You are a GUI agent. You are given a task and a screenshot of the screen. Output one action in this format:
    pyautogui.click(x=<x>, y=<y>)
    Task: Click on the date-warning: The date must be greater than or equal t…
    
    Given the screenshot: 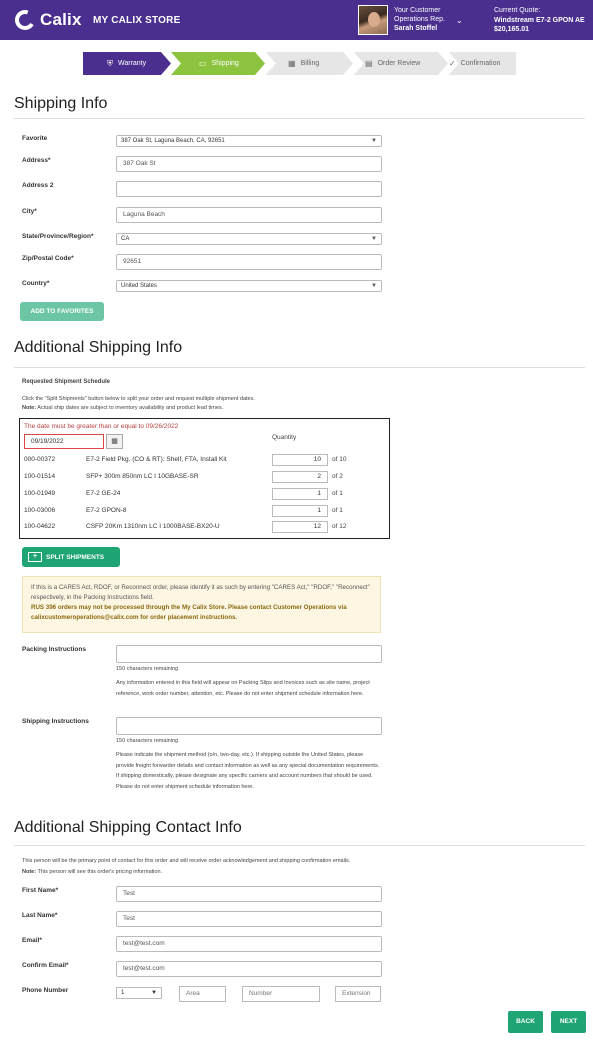 What is the action you would take?
    pyautogui.click(x=101, y=426)
    